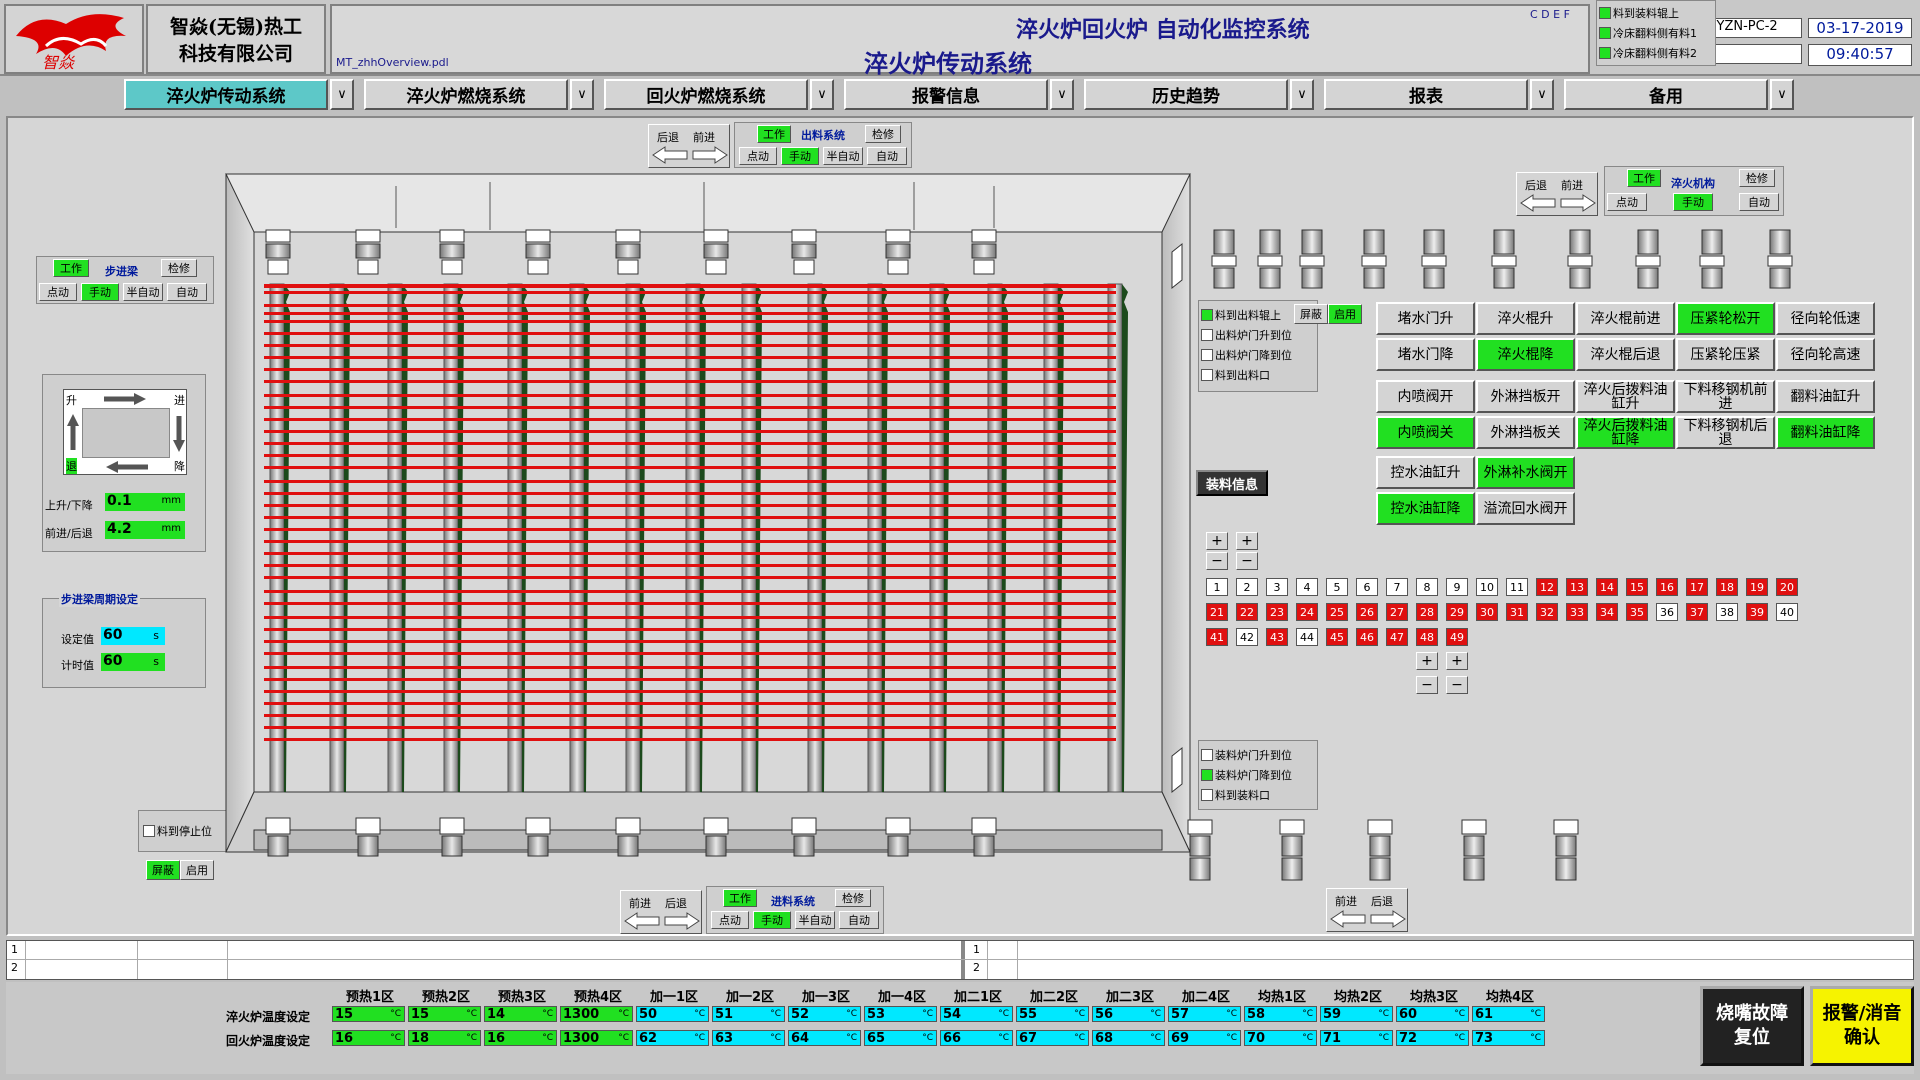  What do you see at coordinates (1525, 354) in the screenshot?
I see `control-button: 淬火棍降` at bounding box center [1525, 354].